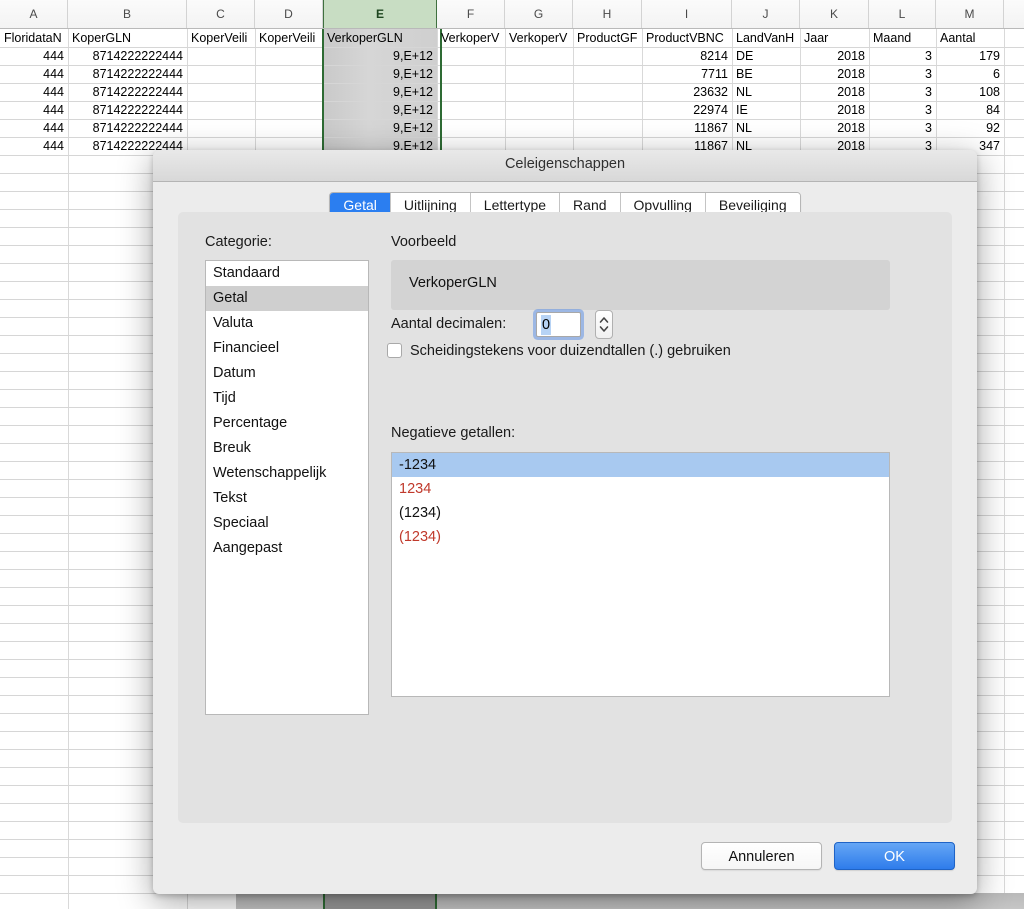  What do you see at coordinates (424, 242) in the screenshot?
I see `preview-label: Voorbeeld` at bounding box center [424, 242].